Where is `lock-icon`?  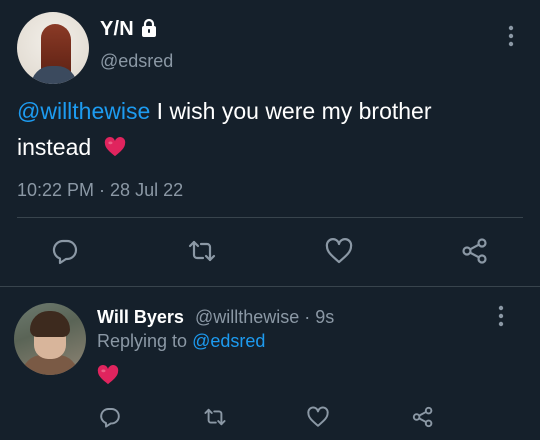
lock-icon is located at coordinates (149, 27).